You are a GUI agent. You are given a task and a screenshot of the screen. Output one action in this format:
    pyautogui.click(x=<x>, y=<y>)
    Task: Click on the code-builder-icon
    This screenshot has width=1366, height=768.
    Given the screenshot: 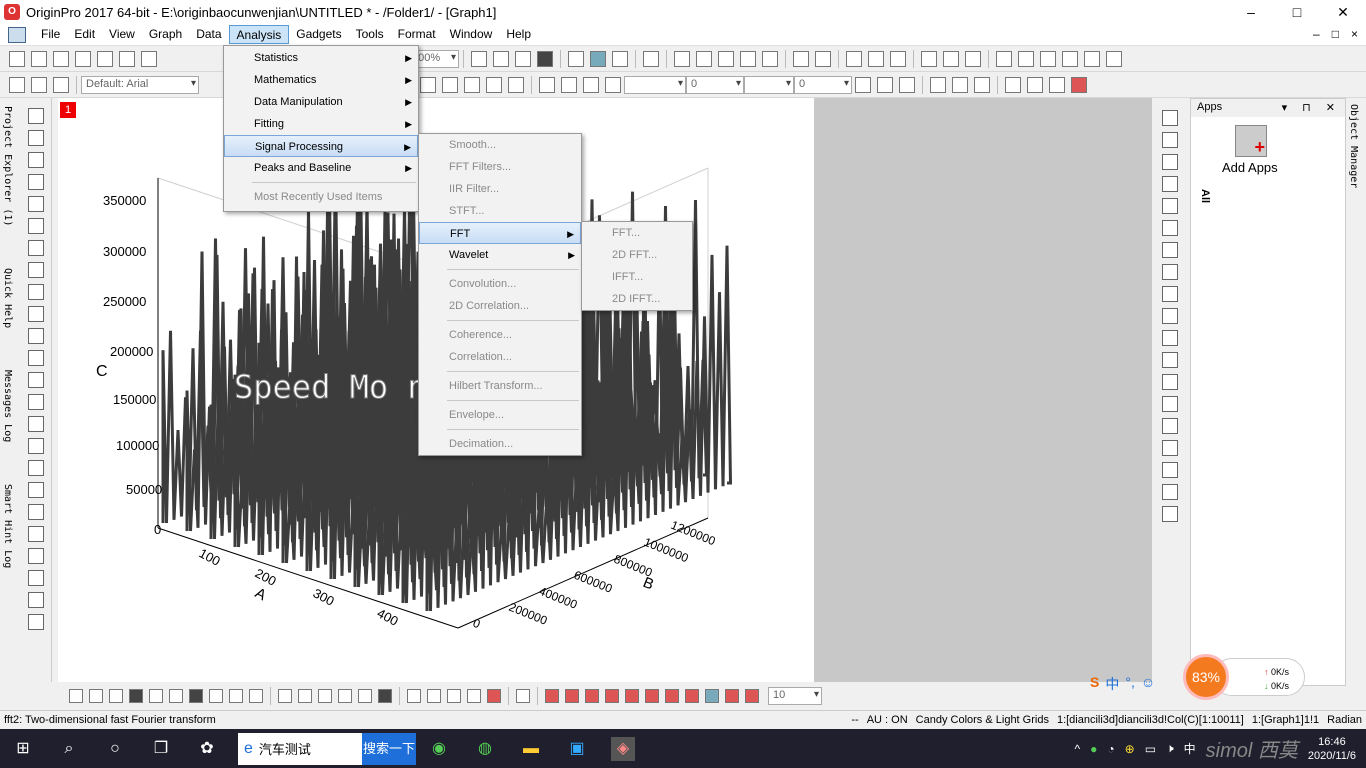 What is the action you would take?
    pyautogui.click(x=576, y=58)
    